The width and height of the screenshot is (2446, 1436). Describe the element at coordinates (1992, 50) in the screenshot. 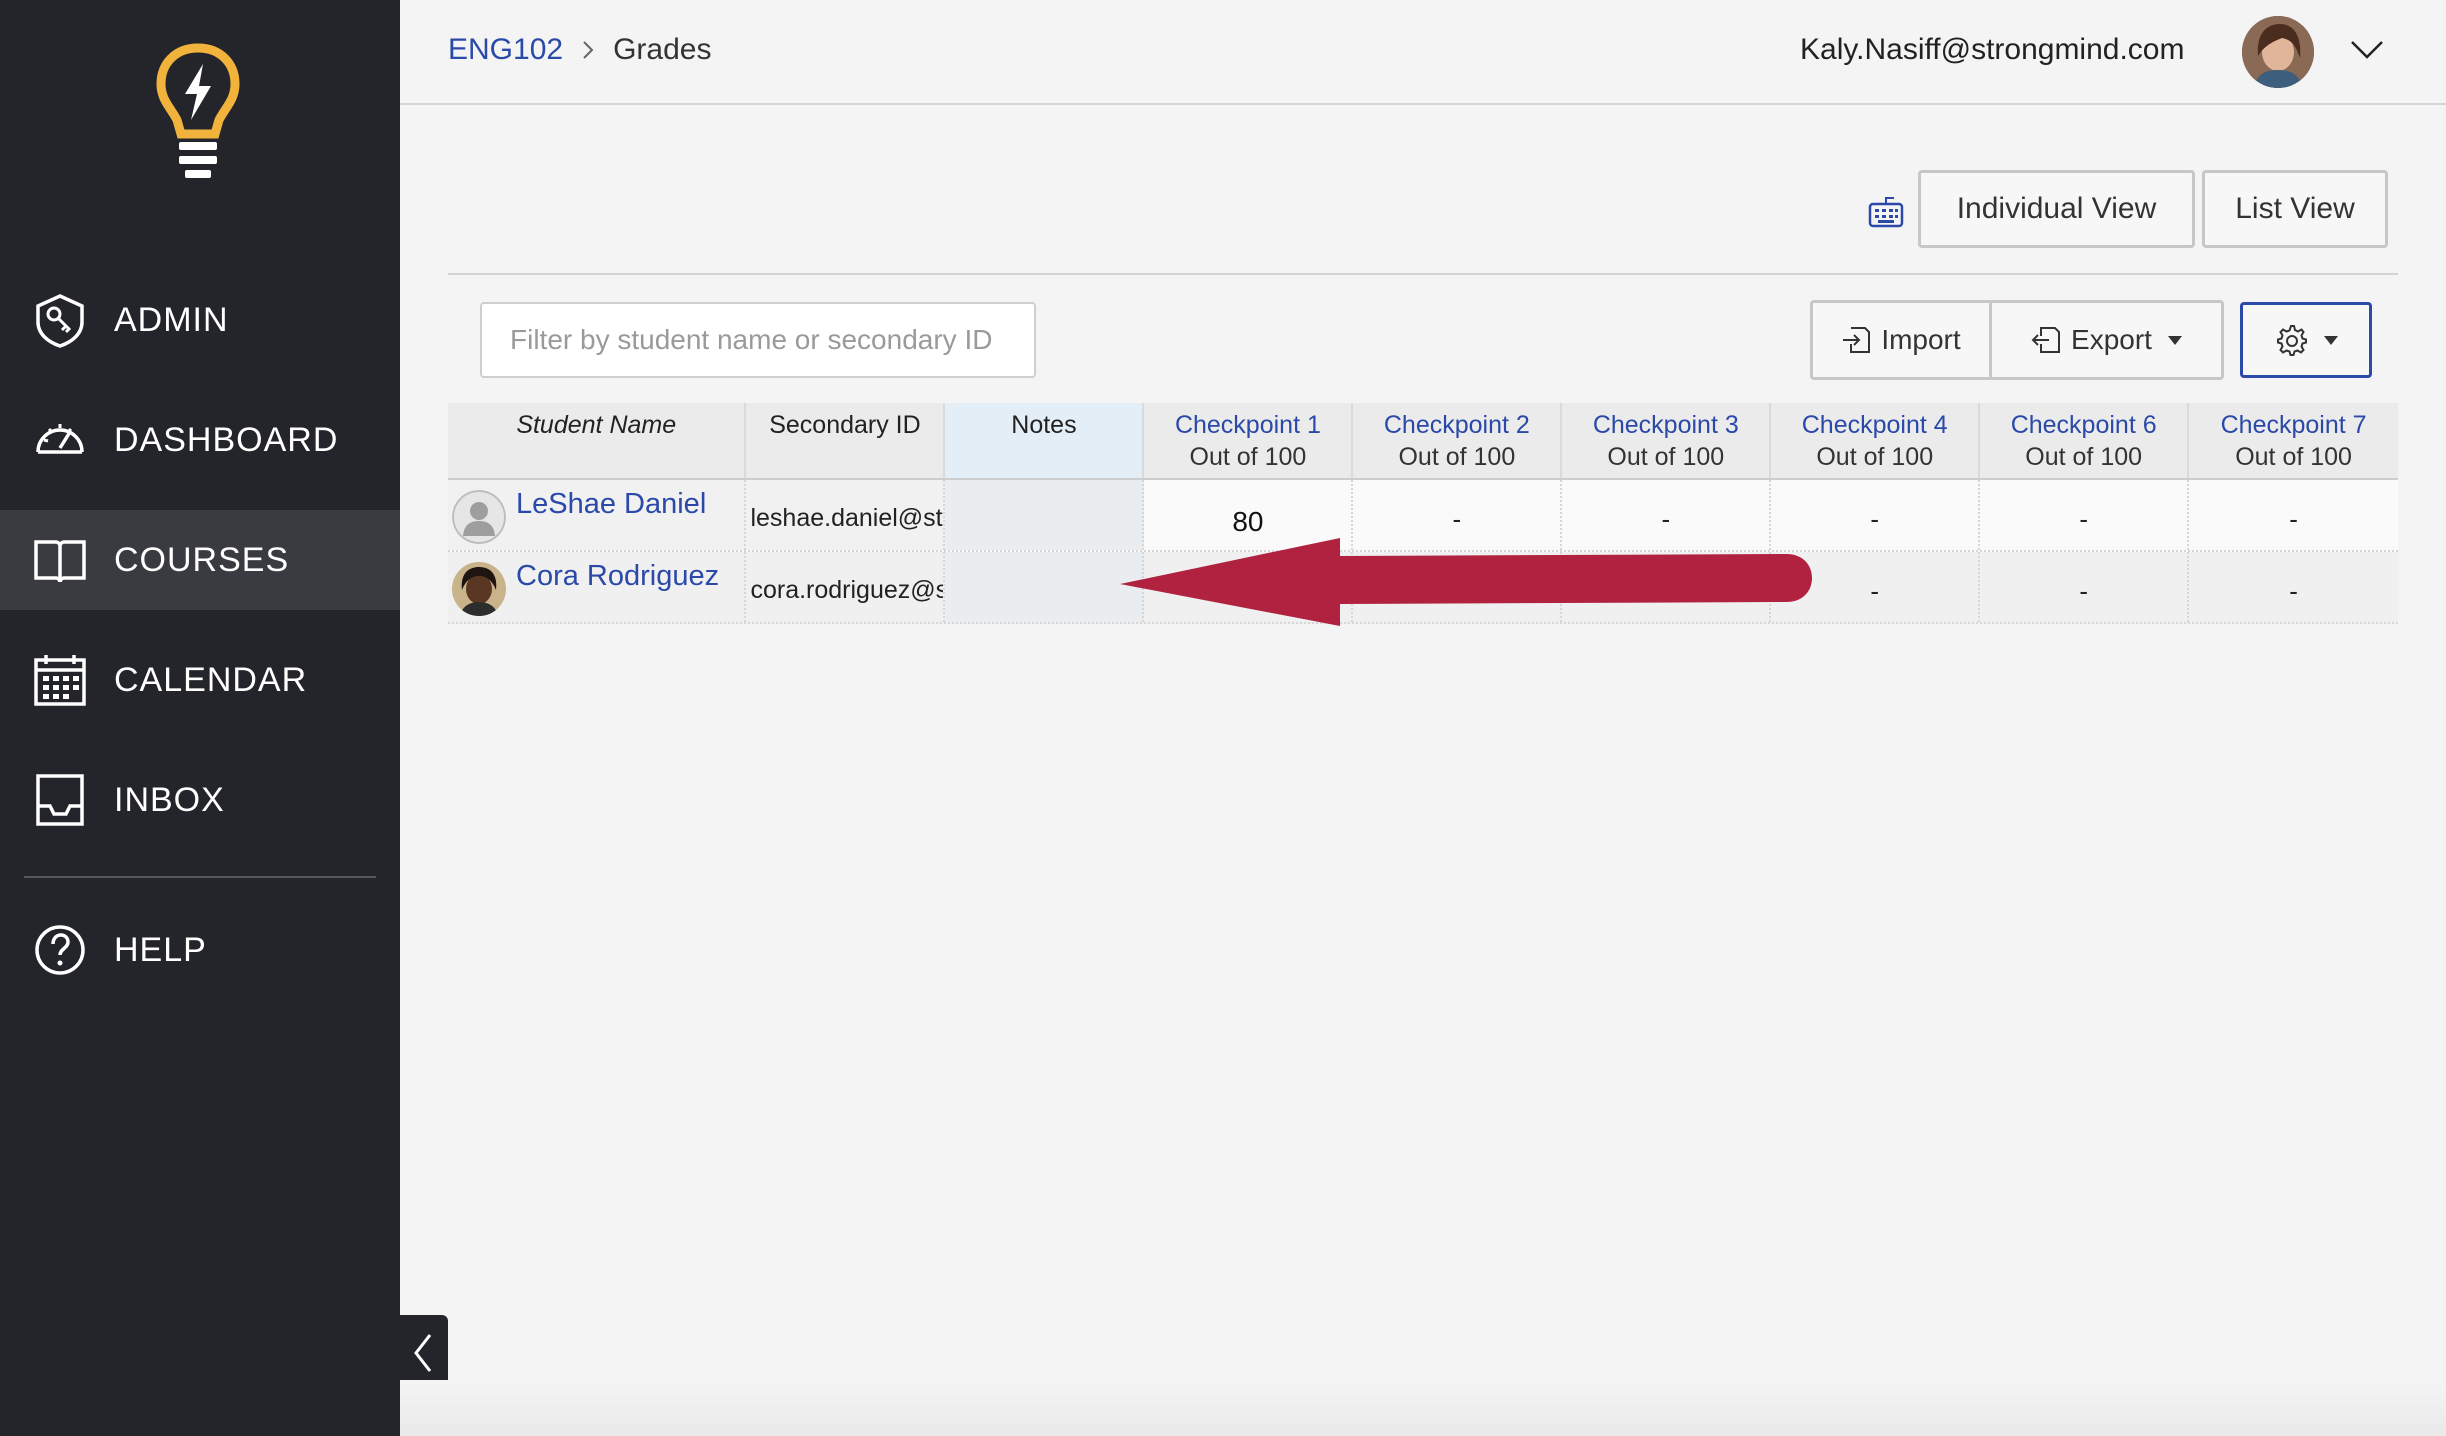

I see `user-email: Kaly.Nasiff@strongmind.com` at that location.